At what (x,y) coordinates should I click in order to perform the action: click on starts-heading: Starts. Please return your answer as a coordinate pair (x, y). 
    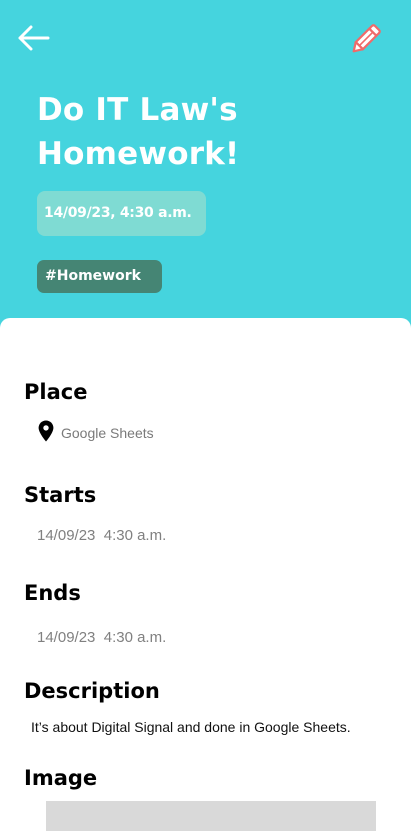
    Looking at the image, I should click on (60, 495).